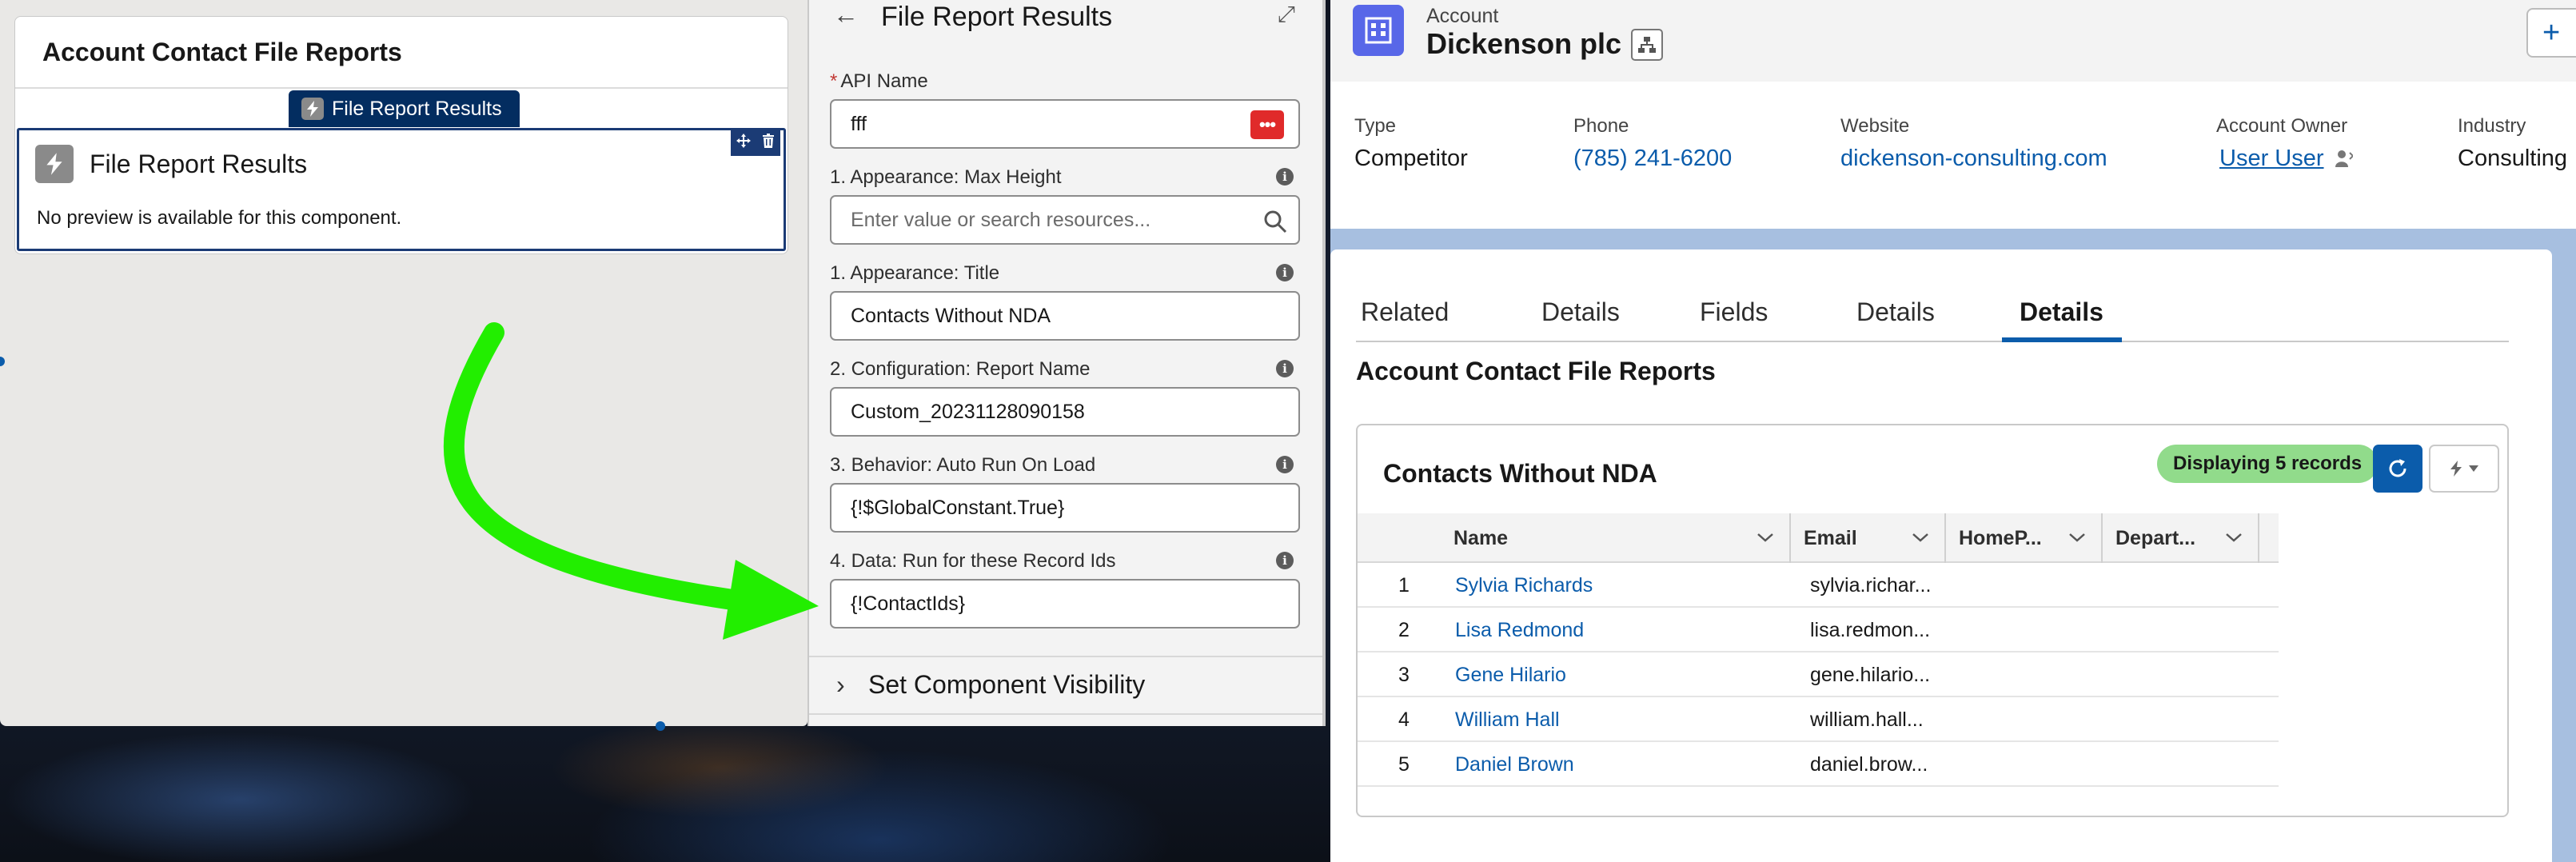  What do you see at coordinates (963, 465) in the screenshot?
I see `auto-run-label: 3. Behavior: Auto Run On Load` at bounding box center [963, 465].